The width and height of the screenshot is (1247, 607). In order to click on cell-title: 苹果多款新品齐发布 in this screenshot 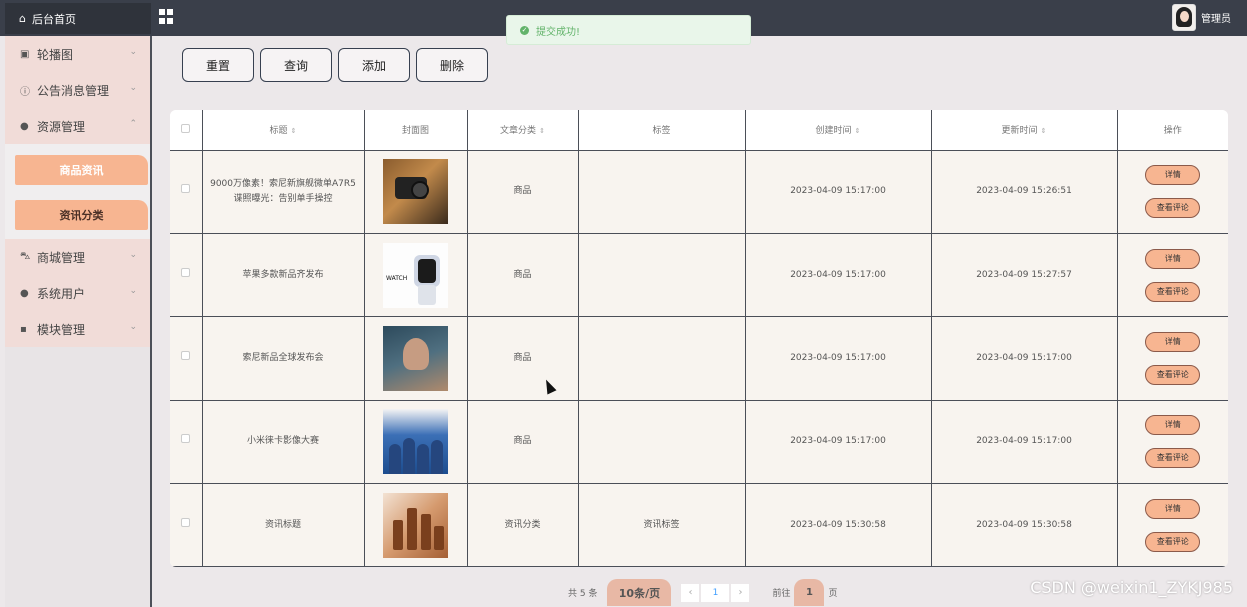, I will do `click(283, 275)`.